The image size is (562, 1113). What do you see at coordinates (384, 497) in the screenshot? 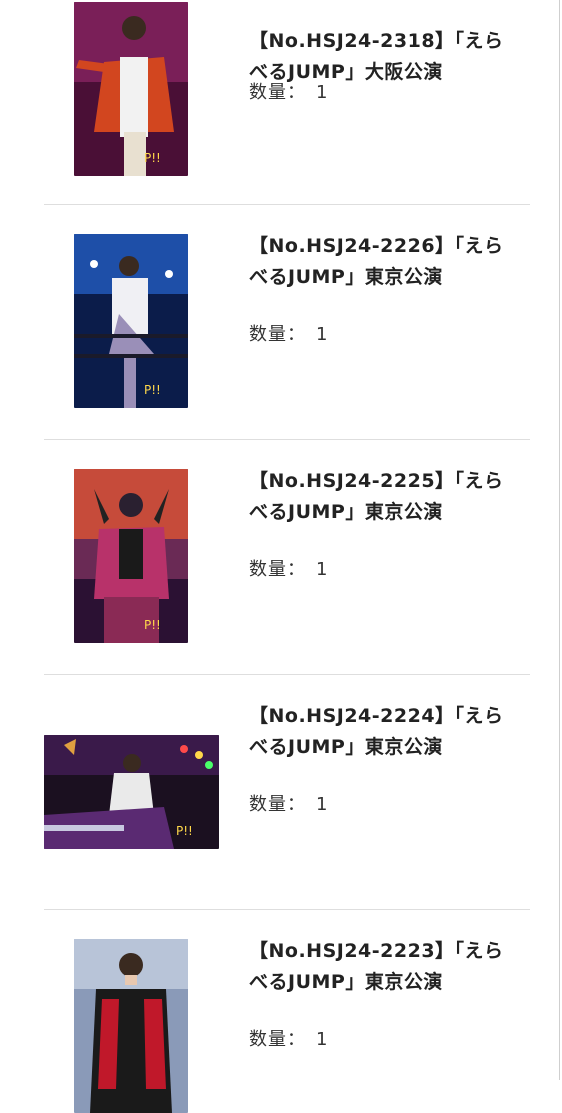
I see `product-title: 【No.HSJ24-2225】「えらべるJUMP」東京公演` at bounding box center [384, 497].